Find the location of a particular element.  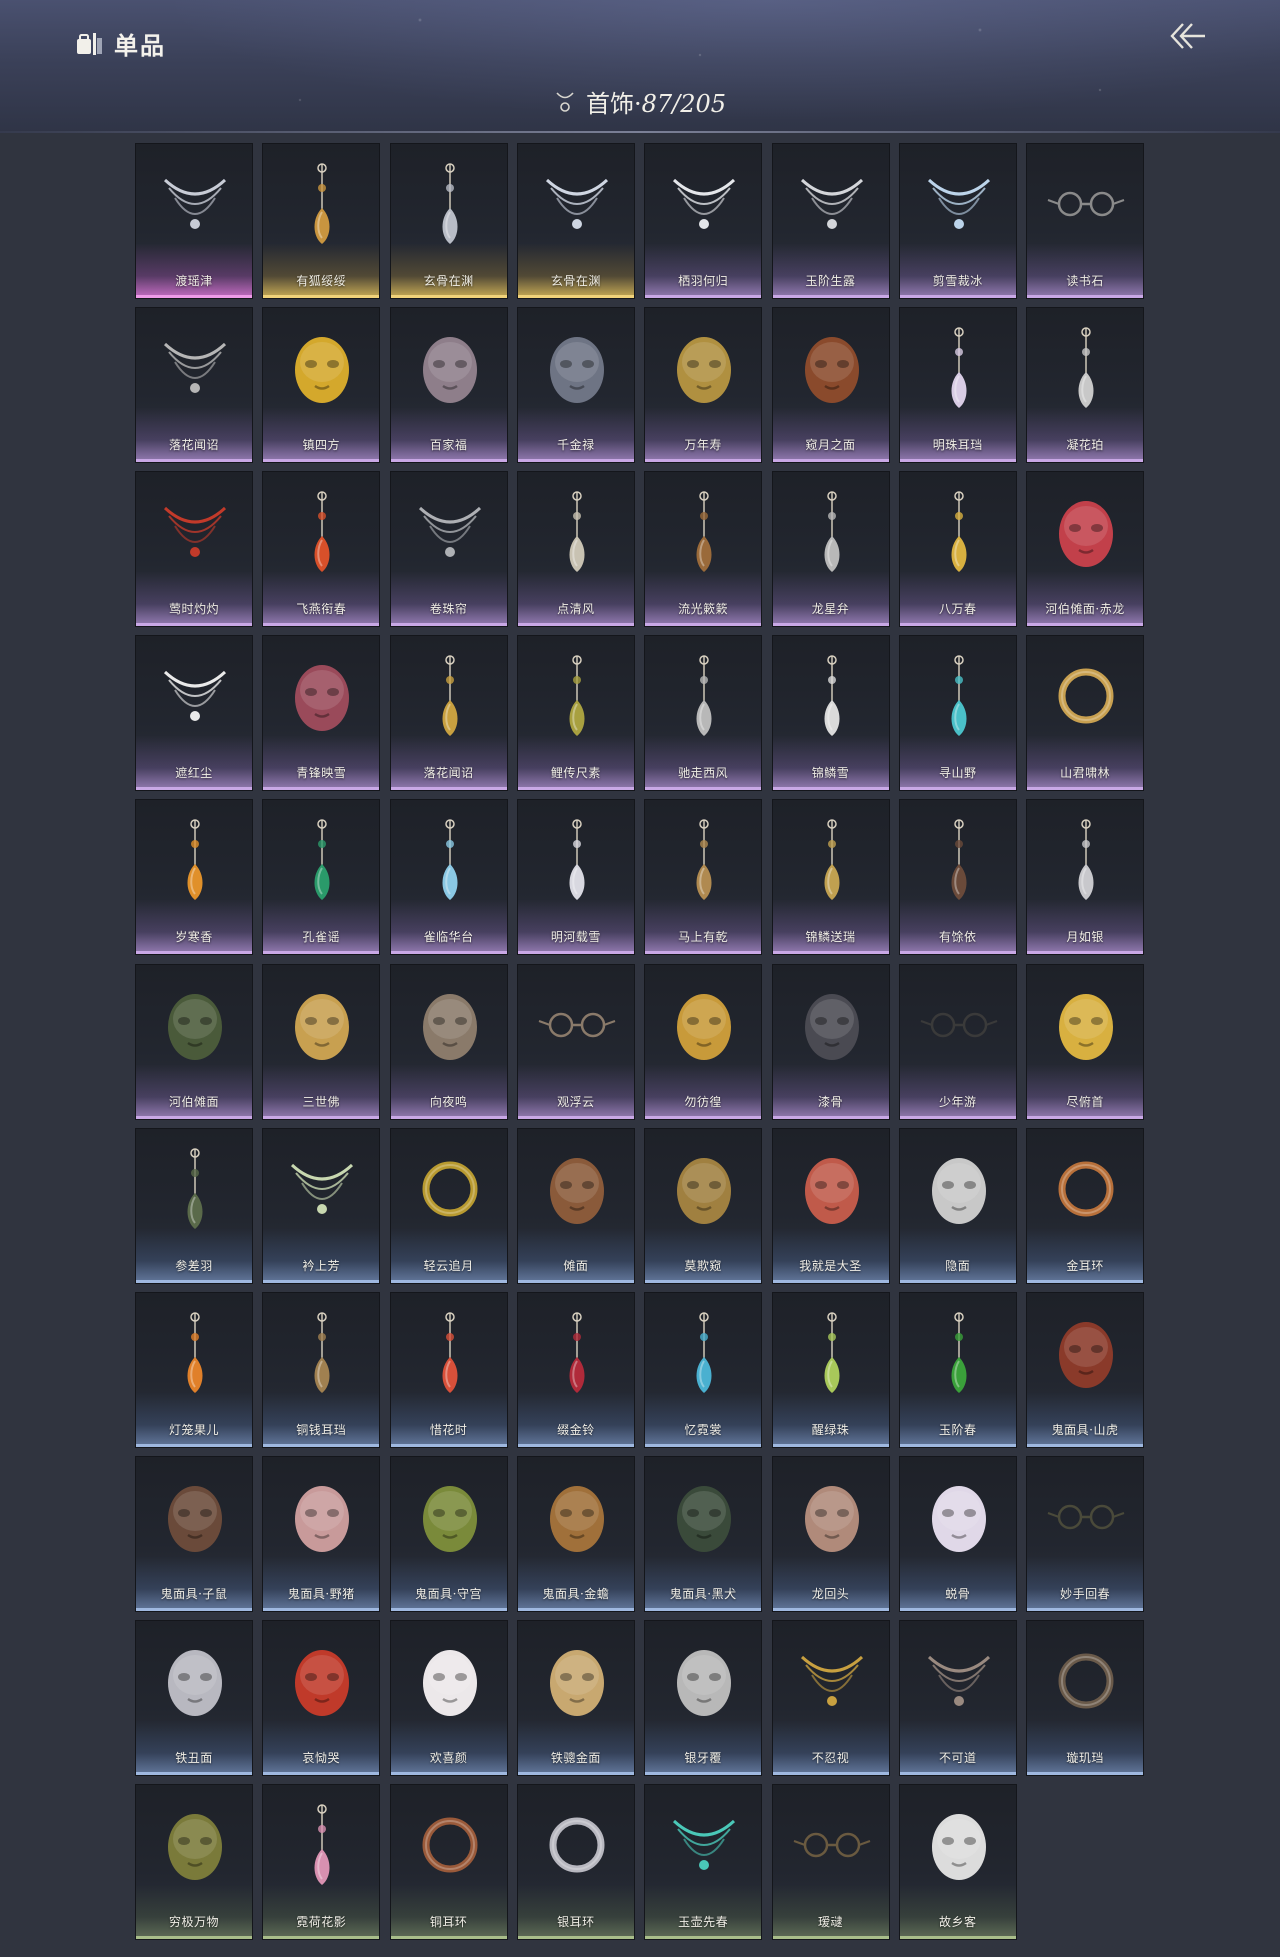

item-card: 八万春 is located at coordinates (957, 549).